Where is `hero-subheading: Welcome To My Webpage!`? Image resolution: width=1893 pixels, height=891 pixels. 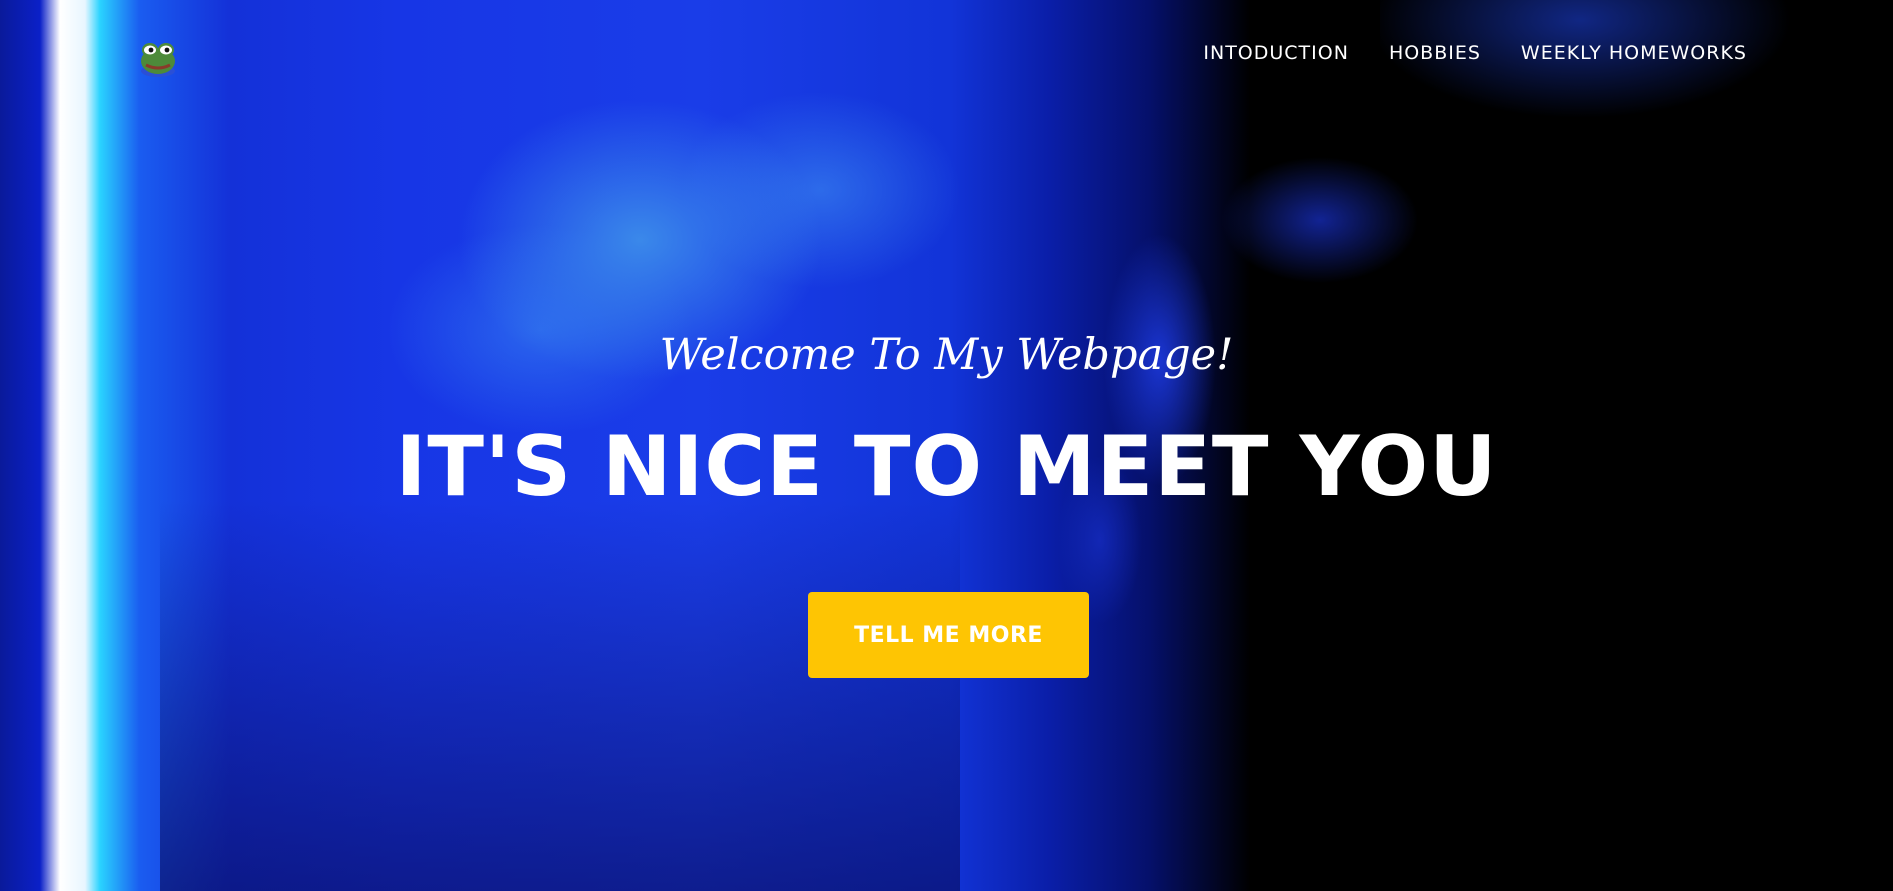
hero-subheading: Welcome To My Webpage! is located at coordinates (946, 355).